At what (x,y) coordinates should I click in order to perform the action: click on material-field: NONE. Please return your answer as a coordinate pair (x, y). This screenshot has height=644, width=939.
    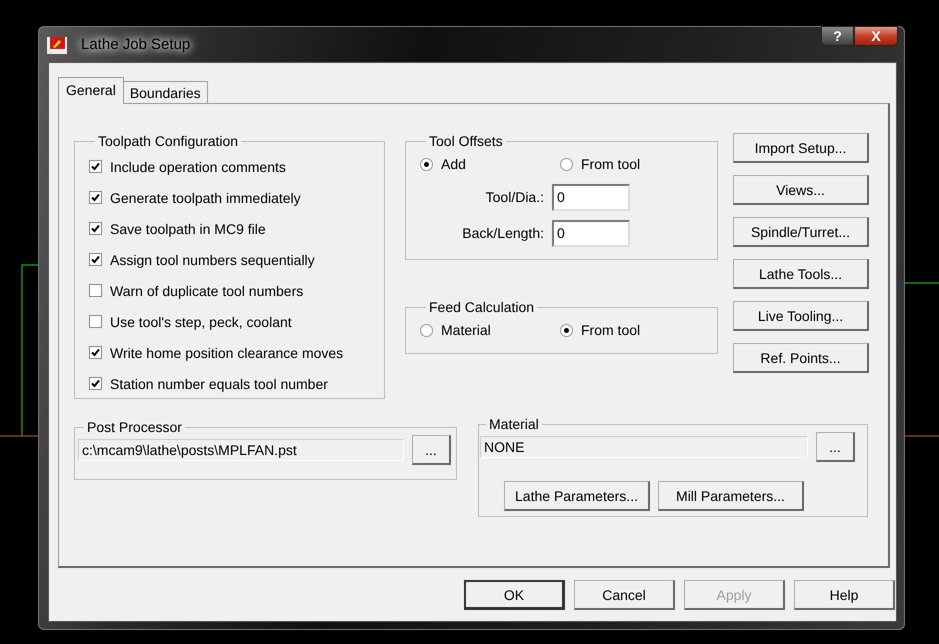
    Looking at the image, I should click on (644, 447).